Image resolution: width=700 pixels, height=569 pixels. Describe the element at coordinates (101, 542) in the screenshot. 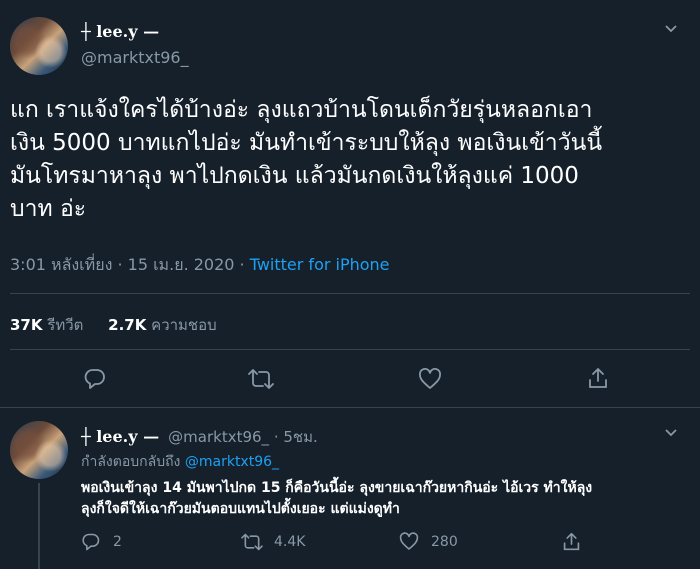

I see `reply-reply-button: 2` at that location.